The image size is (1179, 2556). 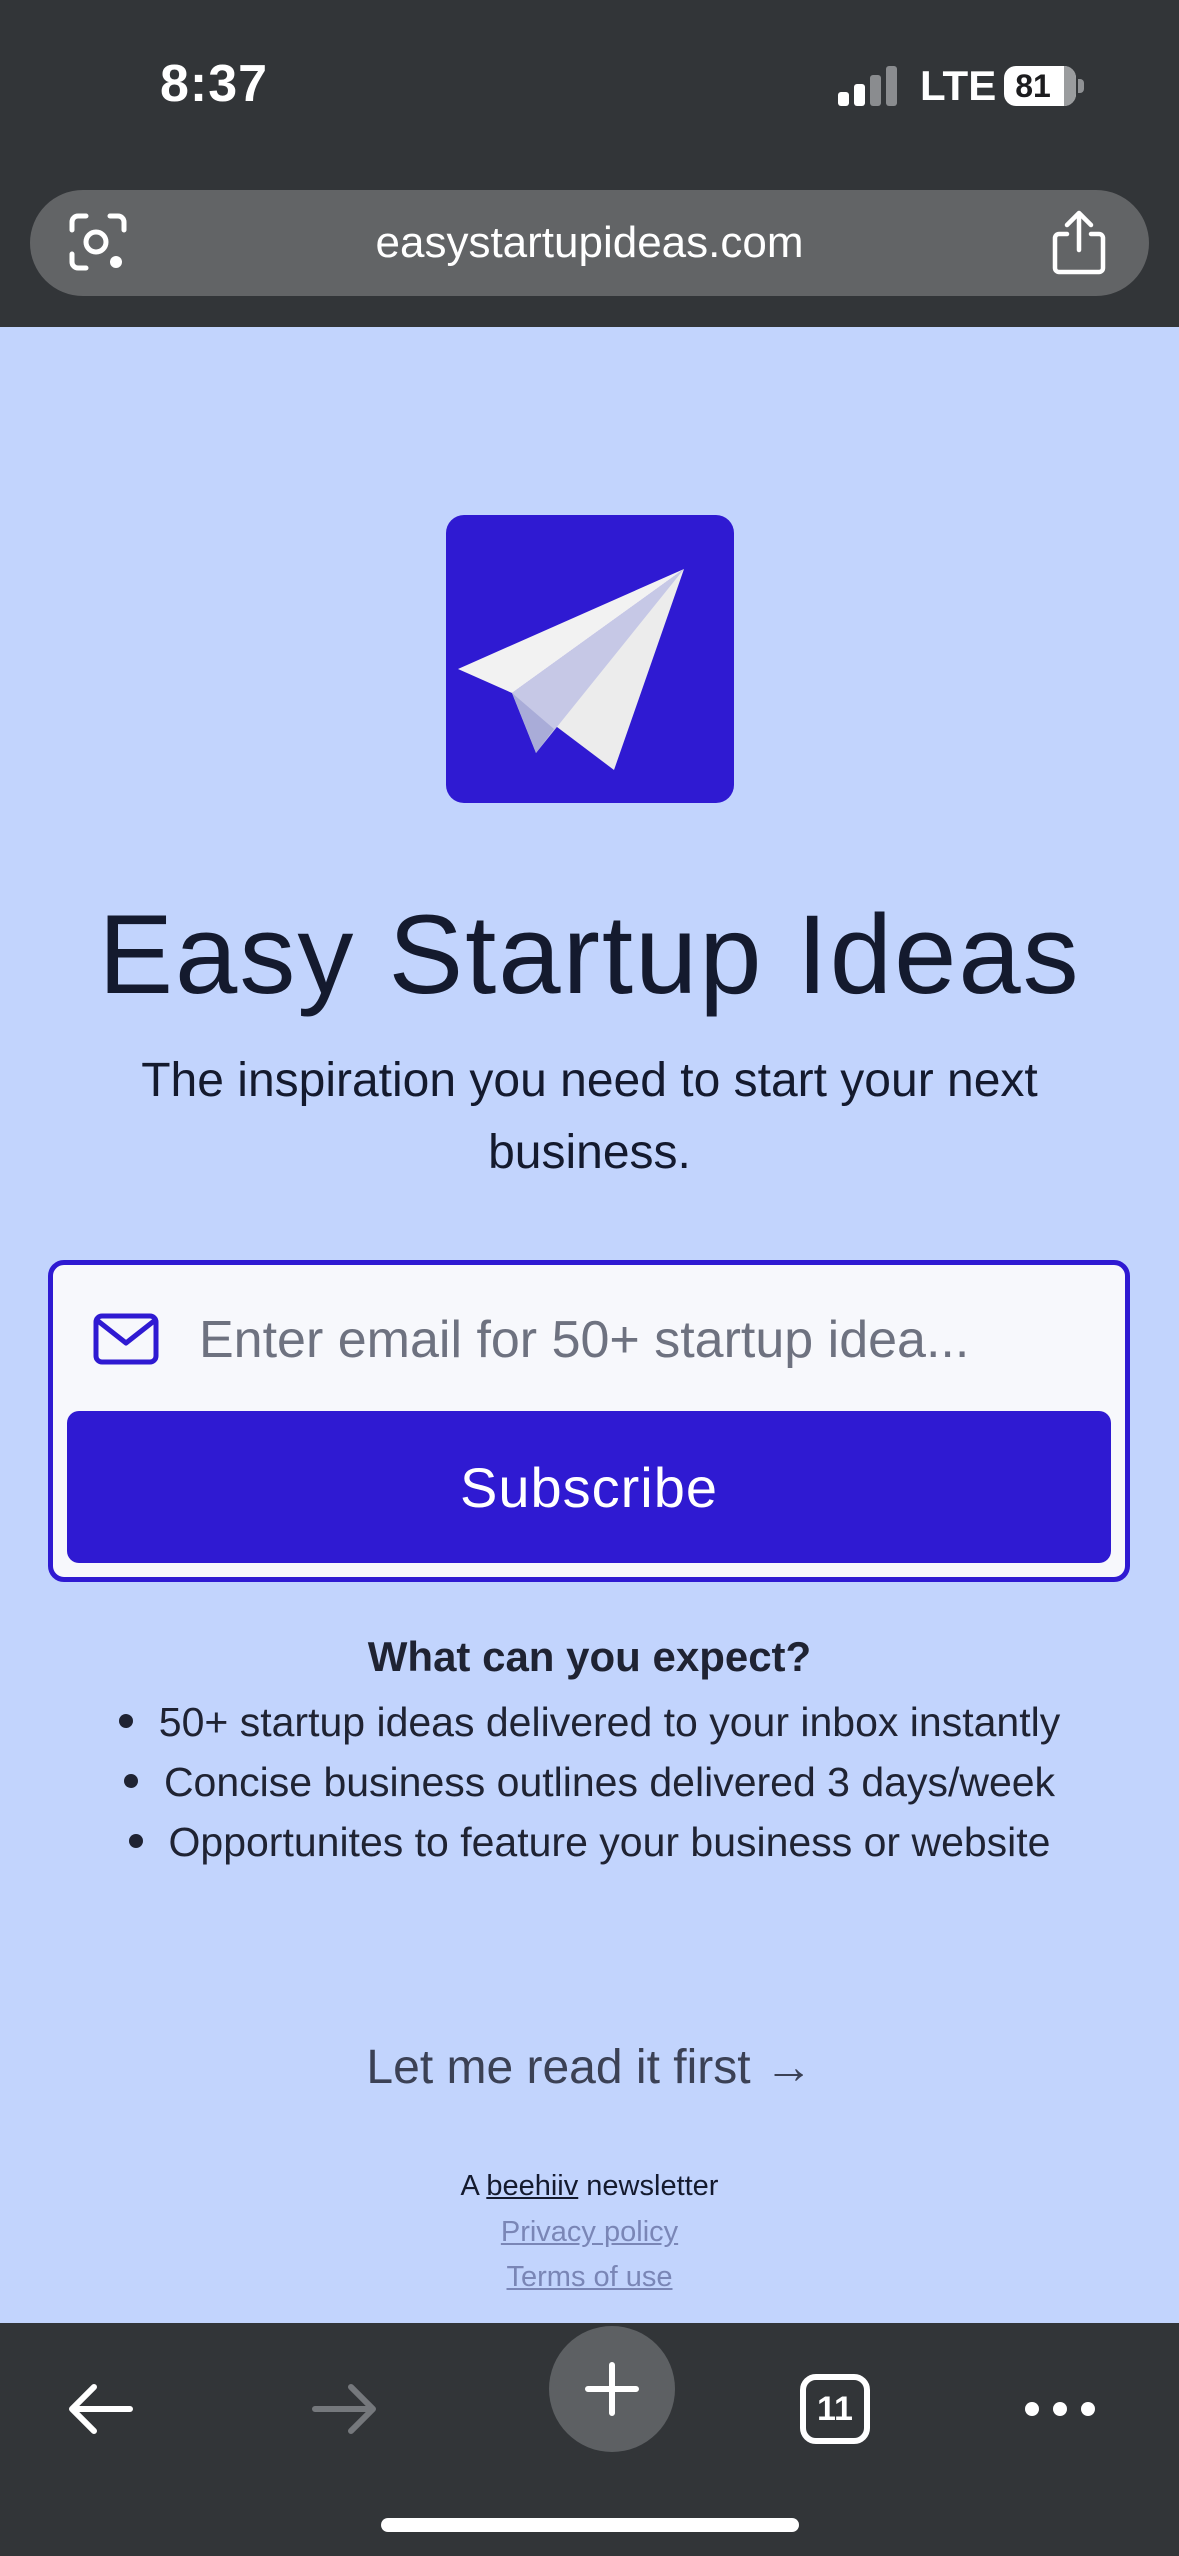 What do you see at coordinates (532, 2186) in the screenshot?
I see `beehiiv-link: beehiiv` at bounding box center [532, 2186].